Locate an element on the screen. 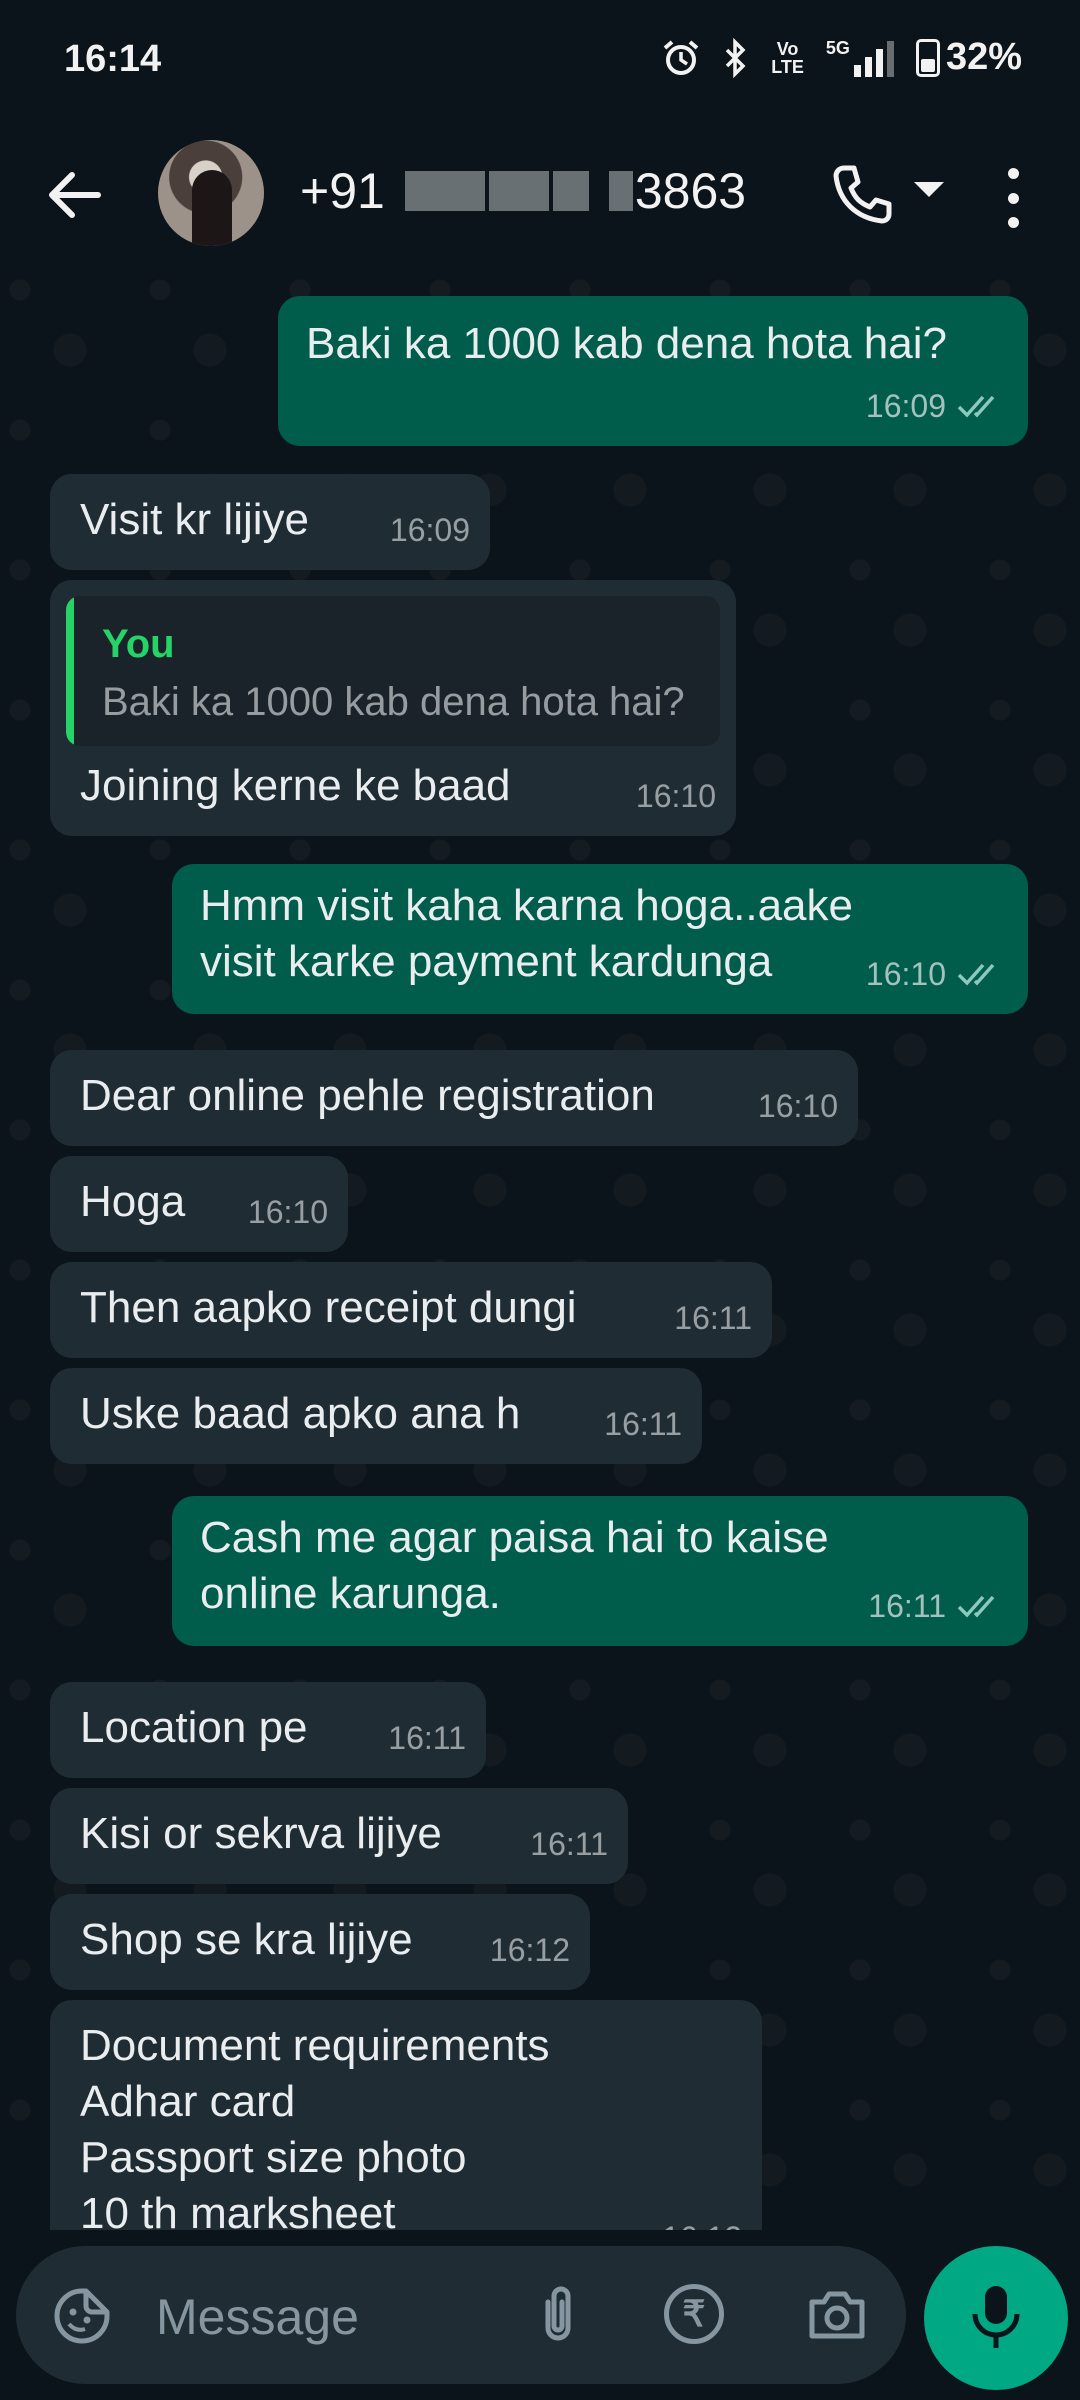  contact-name: +91 3863 is located at coordinates (523, 191).